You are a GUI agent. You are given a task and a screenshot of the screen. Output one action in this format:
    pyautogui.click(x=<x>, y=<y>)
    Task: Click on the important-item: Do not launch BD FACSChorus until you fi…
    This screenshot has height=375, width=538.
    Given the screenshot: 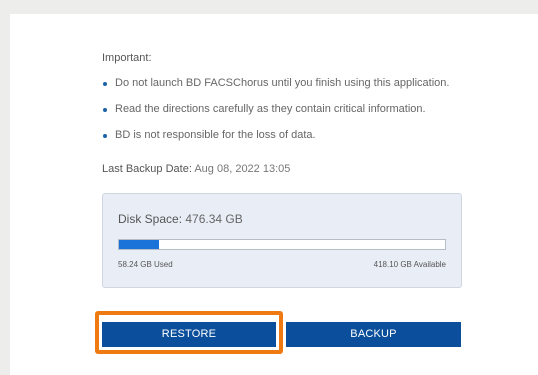 What is the action you would take?
    pyautogui.click(x=275, y=90)
    